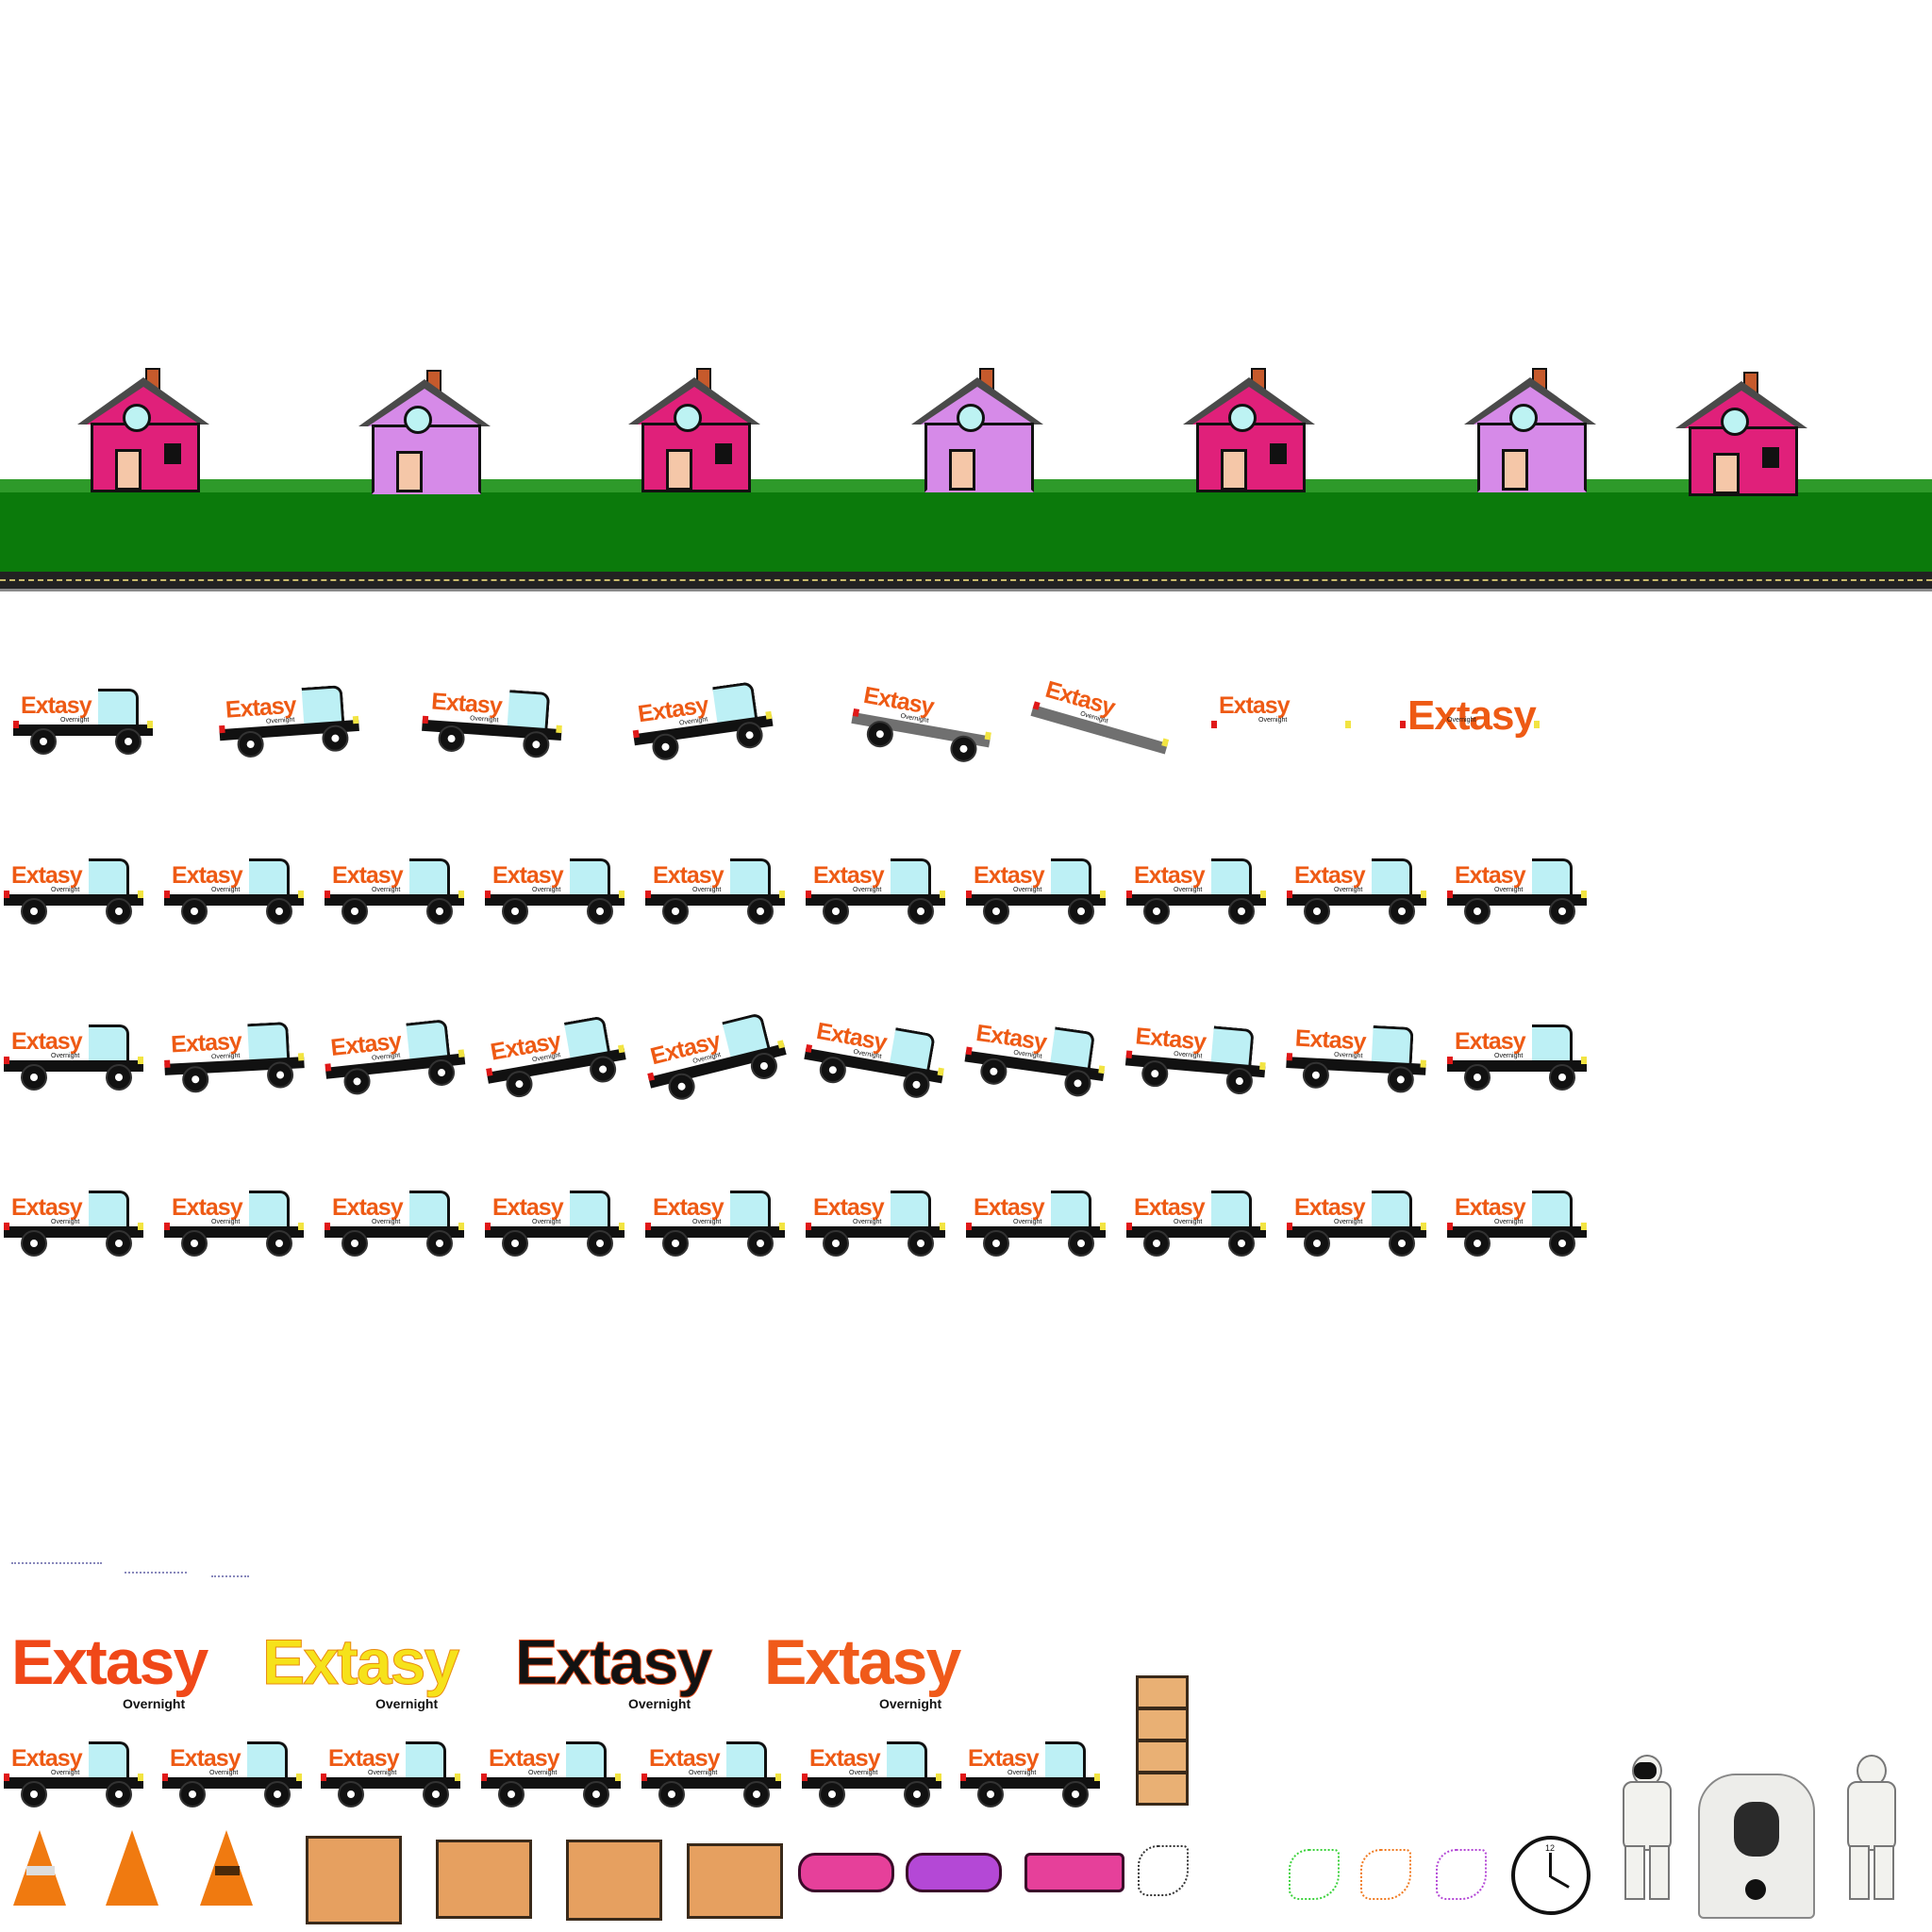 The image size is (1932, 1932). Describe the element at coordinates (132, 1868) in the screenshot. I see `traffic-cone-icon` at that location.